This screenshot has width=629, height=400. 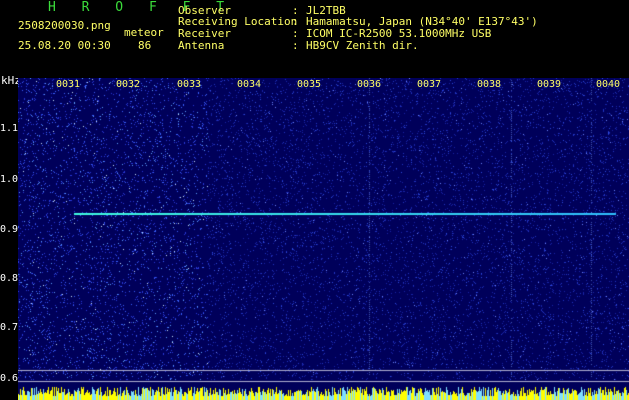 What do you see at coordinates (68, 84) in the screenshot?
I see `x-tick-label: 0031` at bounding box center [68, 84].